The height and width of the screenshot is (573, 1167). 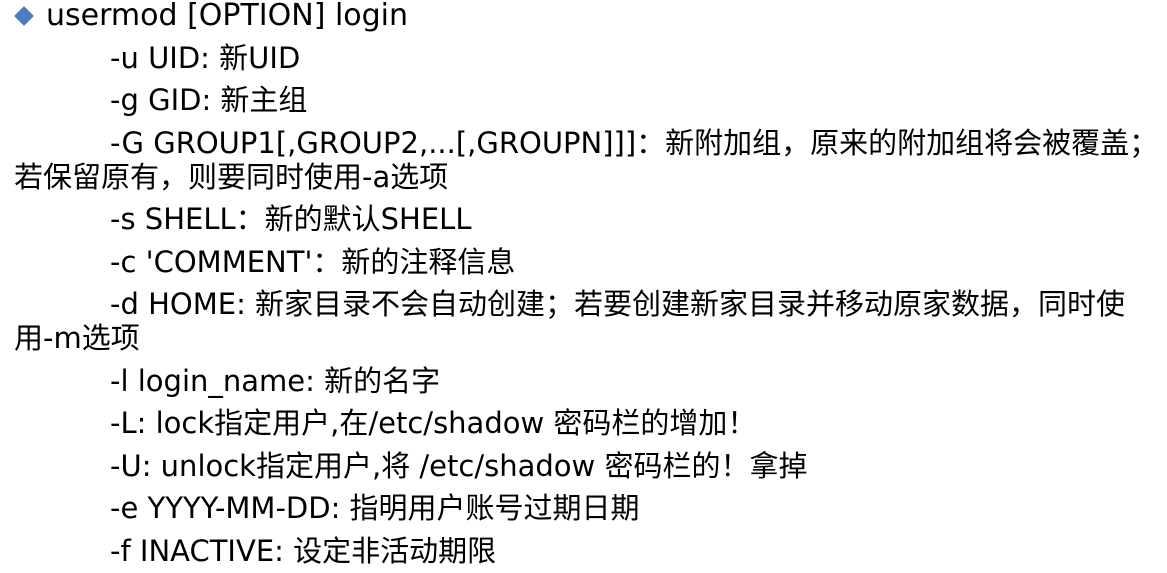 What do you see at coordinates (586, 16) in the screenshot?
I see `command-heading: usermod [OPTION] login` at bounding box center [586, 16].